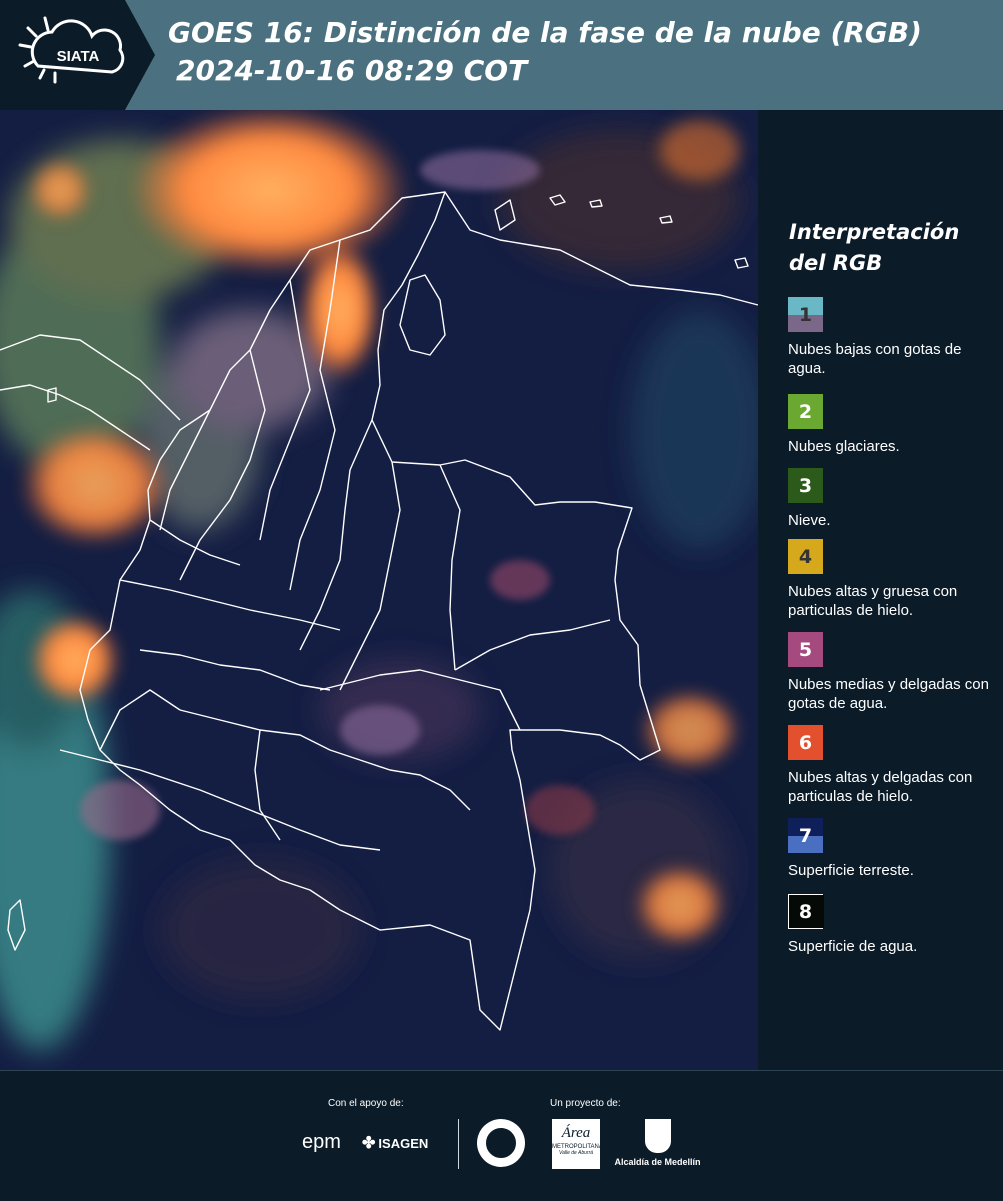 This screenshot has height=1201, width=1003. I want to click on legend-item-8: 8 Superficie de agua., so click(893, 925).